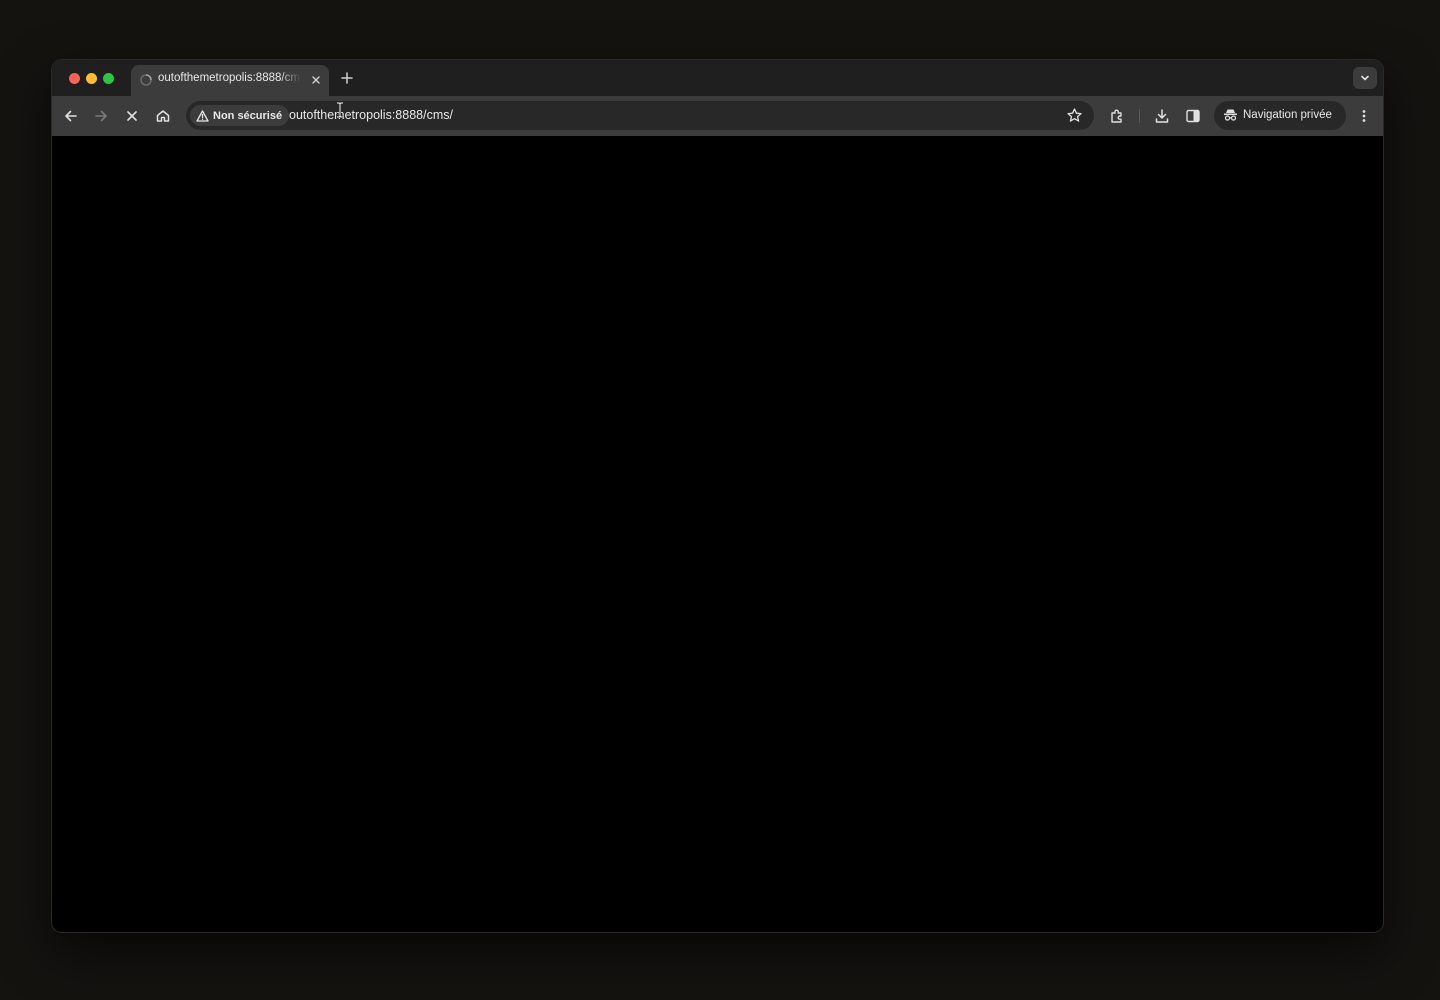 The image size is (1440, 1000). What do you see at coordinates (1287, 115) in the screenshot?
I see `private-mode-label: Navigation privée` at bounding box center [1287, 115].